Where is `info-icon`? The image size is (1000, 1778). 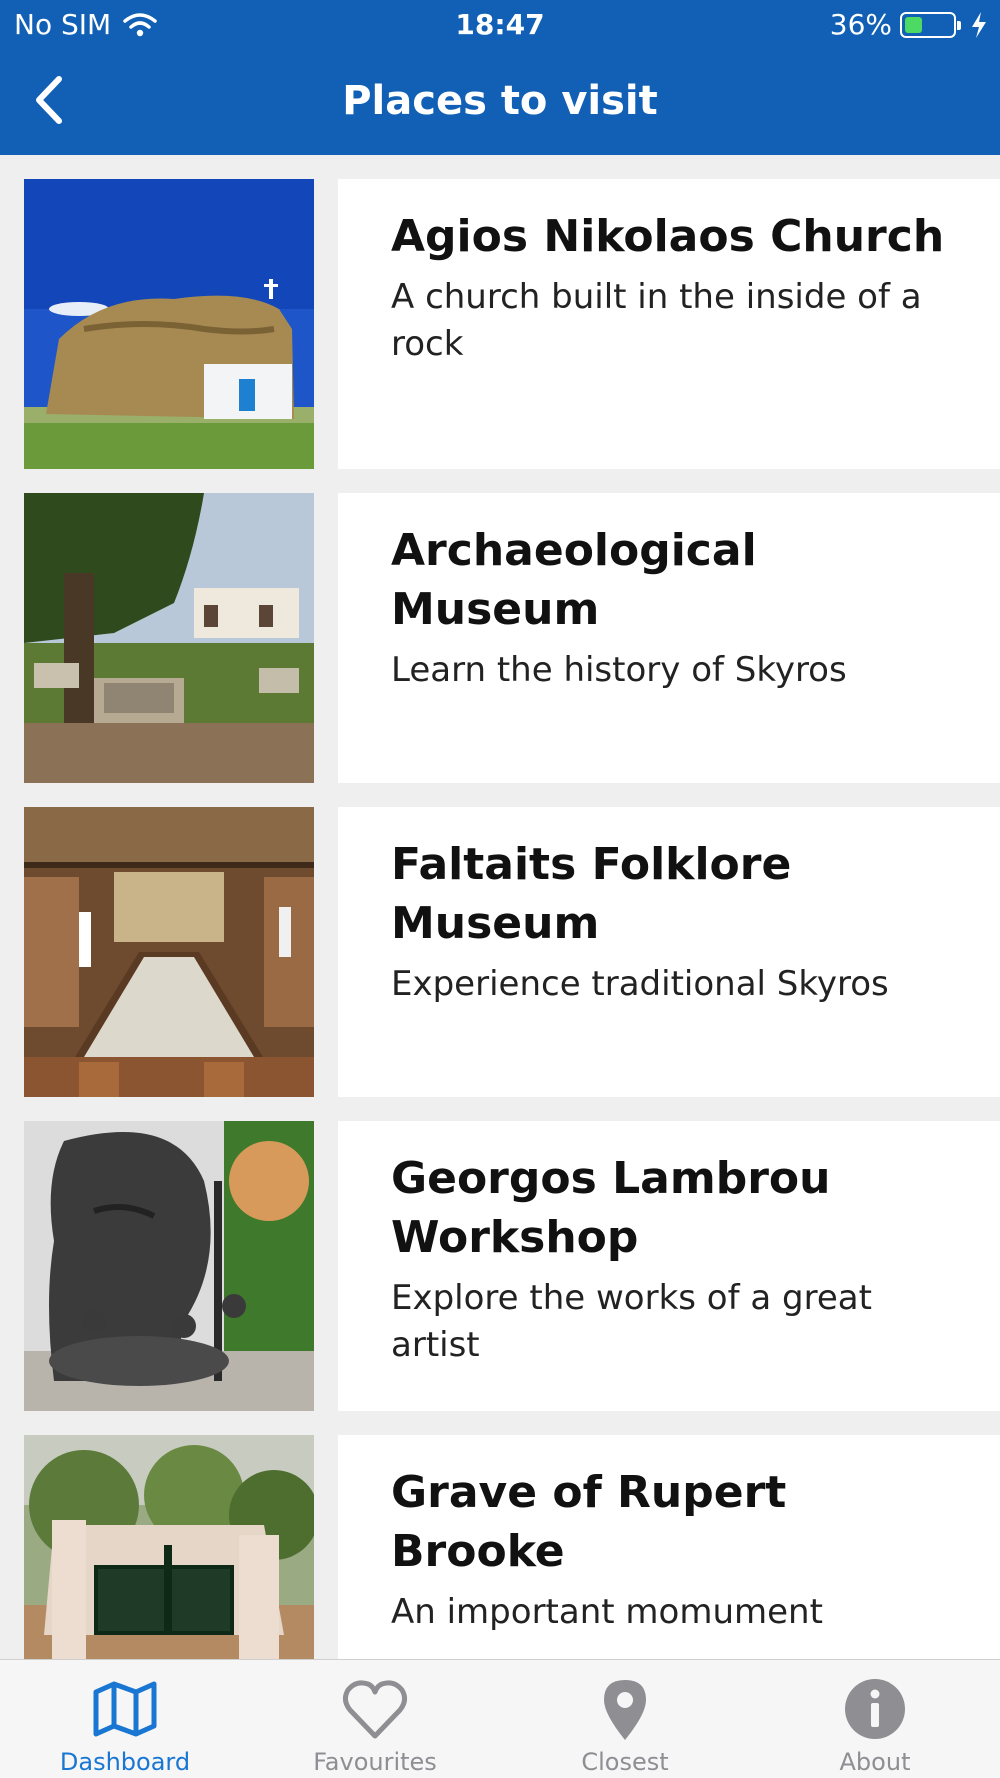 info-icon is located at coordinates (875, 1709).